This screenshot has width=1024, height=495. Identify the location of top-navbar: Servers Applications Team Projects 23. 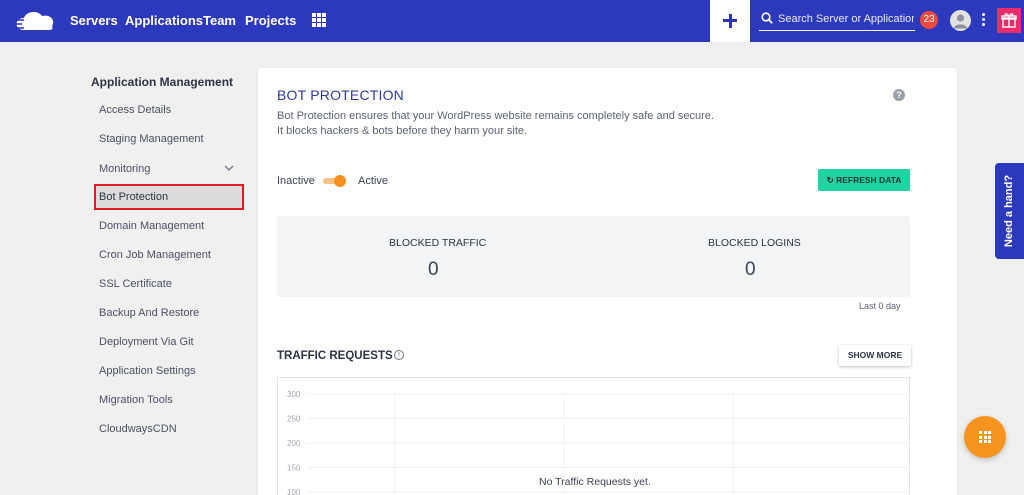
(512, 21).